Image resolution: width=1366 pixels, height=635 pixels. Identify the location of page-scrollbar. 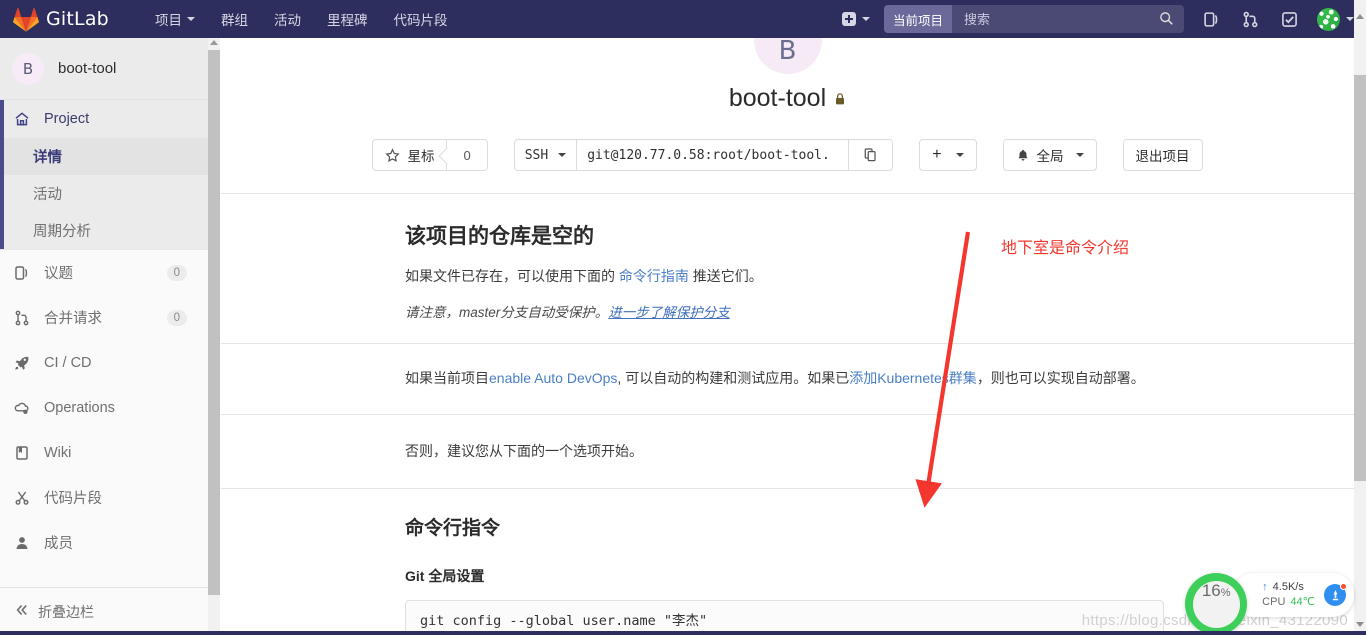
(1360, 317).